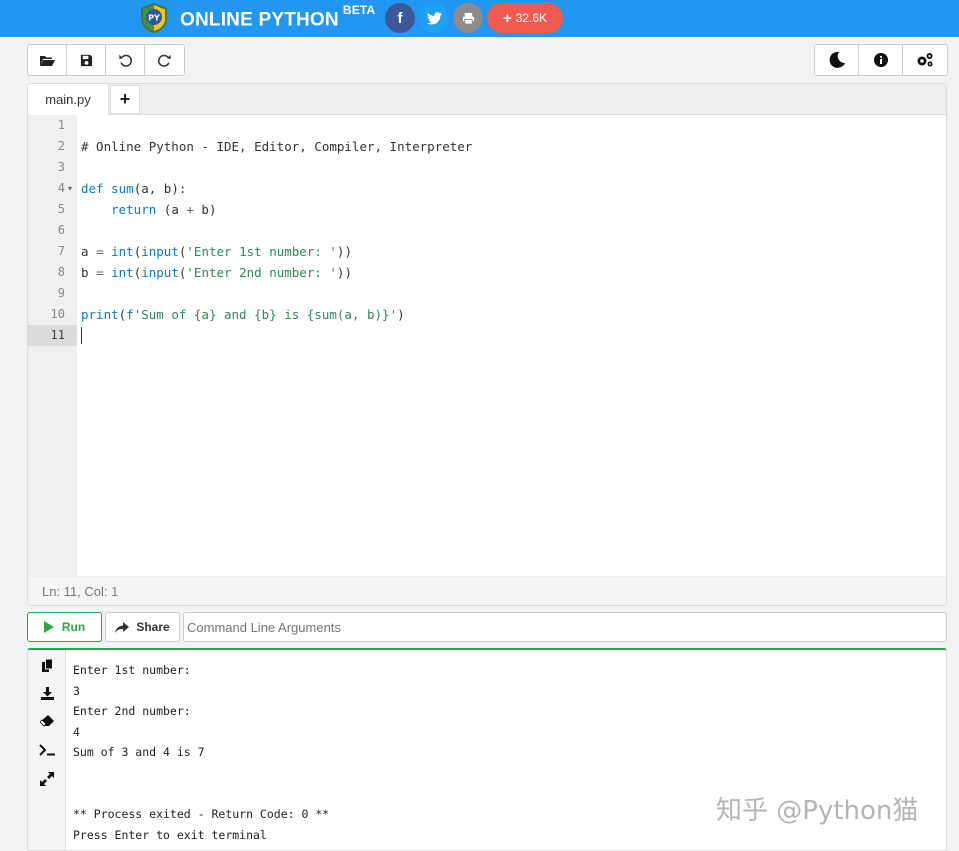 Image resolution: width=959 pixels, height=851 pixels. I want to click on tab-bar: main.py +, so click(487, 99).